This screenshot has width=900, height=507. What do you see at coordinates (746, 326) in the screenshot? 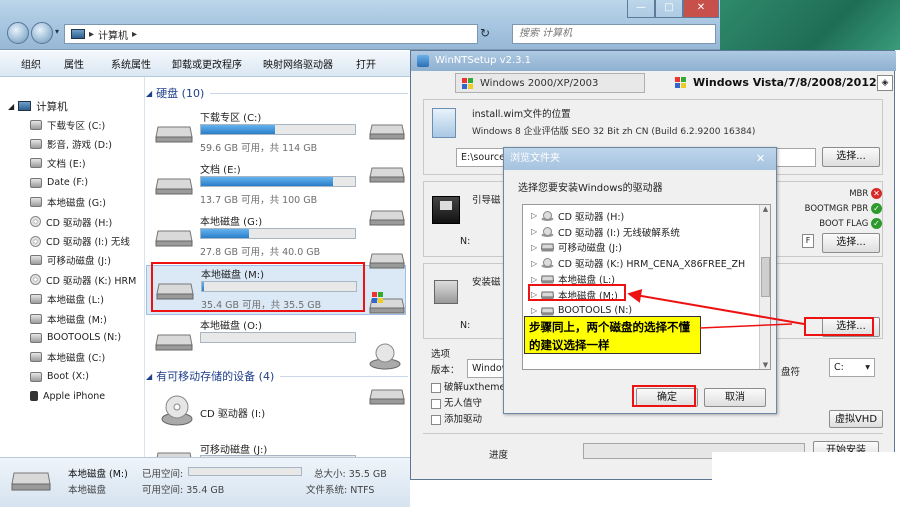
I see `arrow-to-callout` at bounding box center [746, 326].